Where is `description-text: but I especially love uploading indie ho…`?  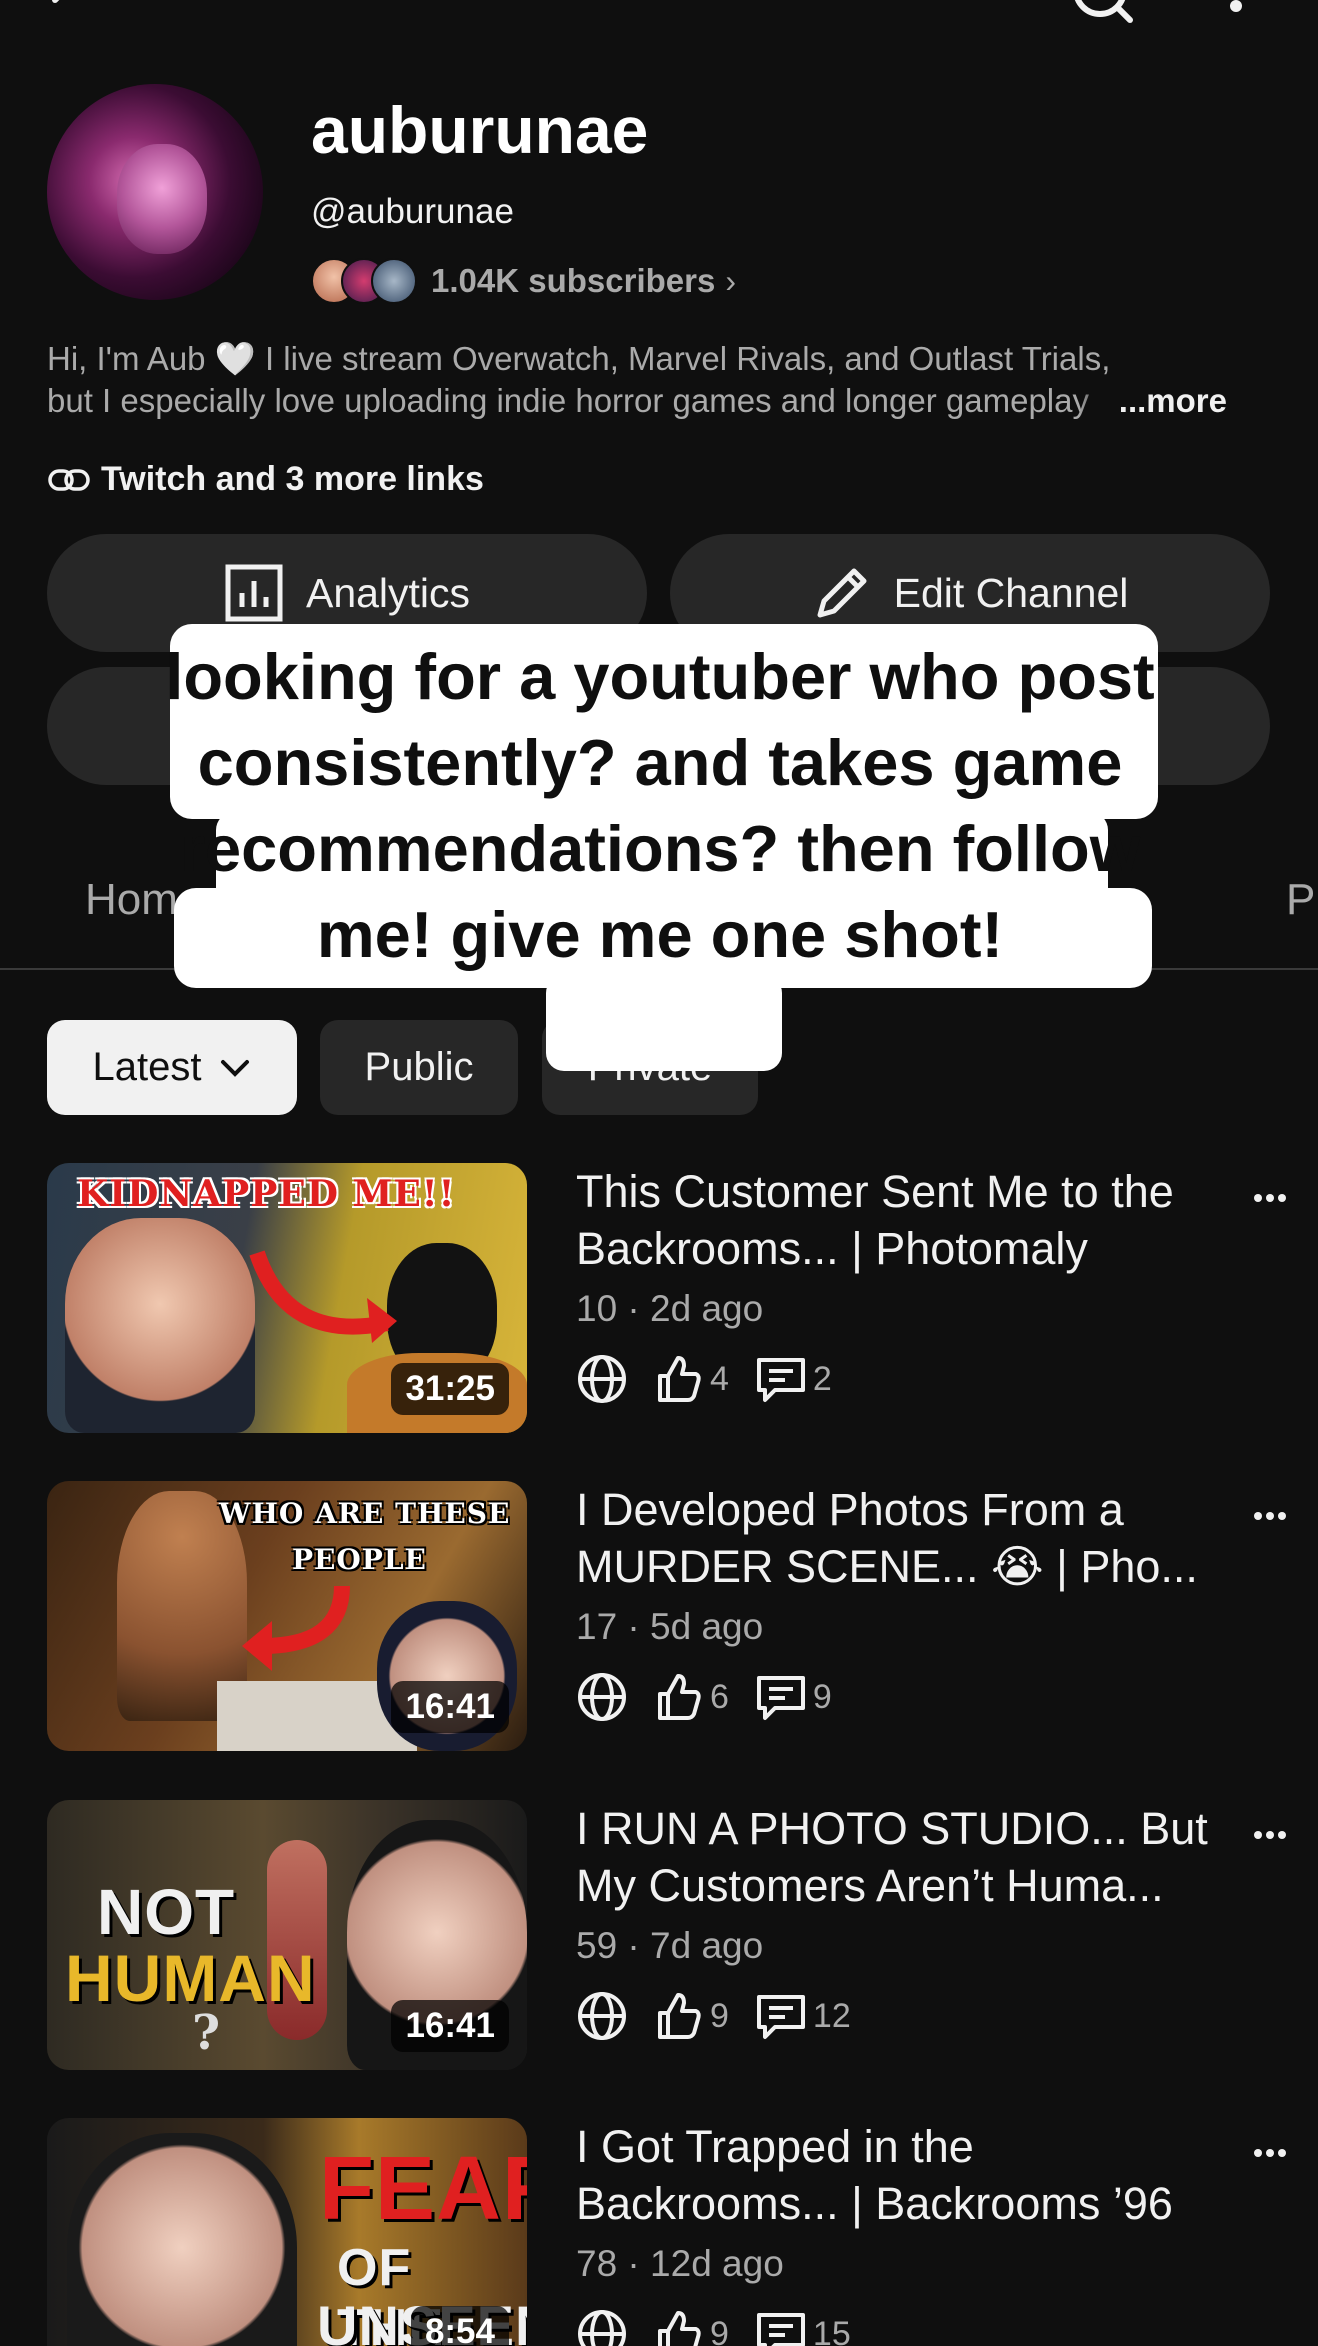
description-text: but I especially love uploading indie ho… is located at coordinates (568, 400).